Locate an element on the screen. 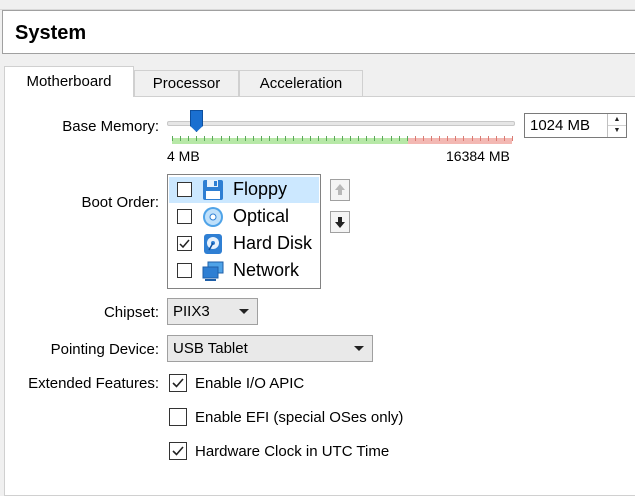  boot-item-floppy: Floppy is located at coordinates (244, 190).